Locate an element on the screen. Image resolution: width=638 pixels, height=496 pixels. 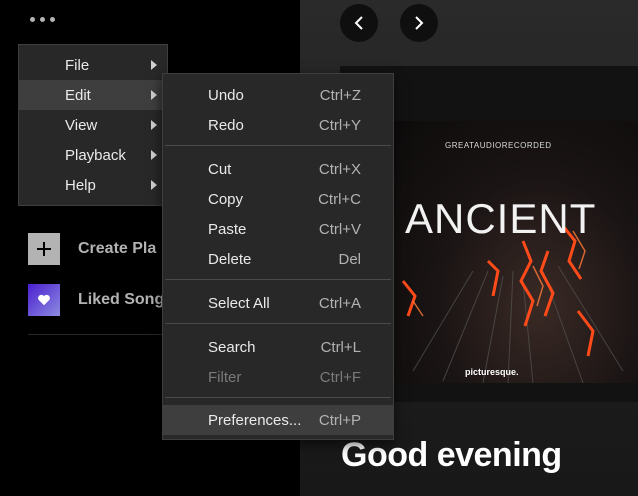
sidebar-item-label: Liked Song is located at coordinates (121, 299).